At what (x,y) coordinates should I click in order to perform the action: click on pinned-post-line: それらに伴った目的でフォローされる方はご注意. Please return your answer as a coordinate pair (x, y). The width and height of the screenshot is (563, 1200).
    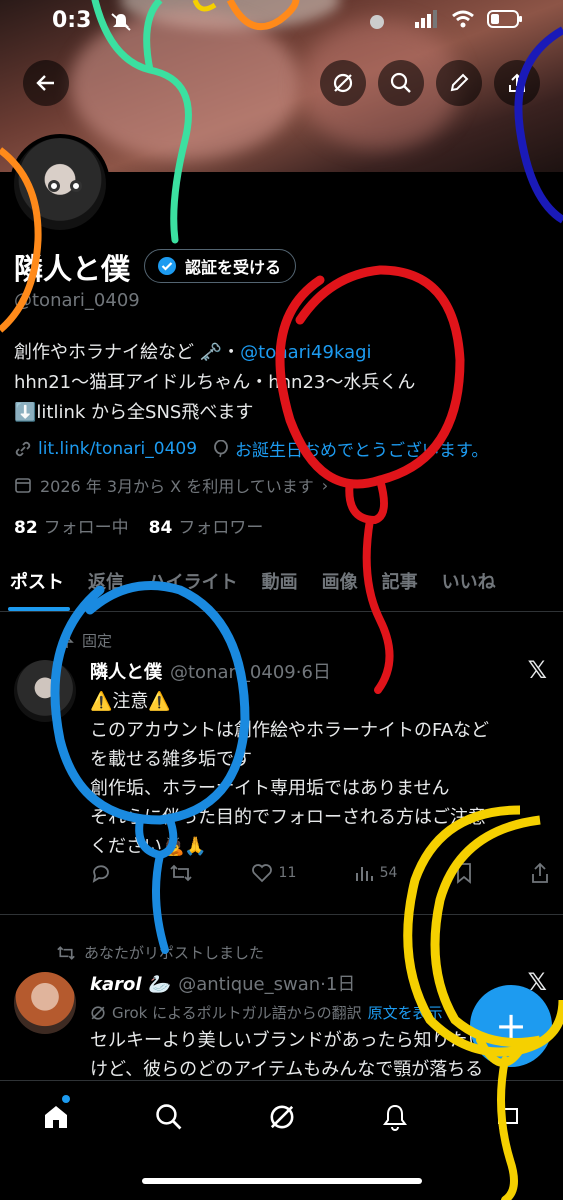
    Looking at the image, I should click on (288, 817).